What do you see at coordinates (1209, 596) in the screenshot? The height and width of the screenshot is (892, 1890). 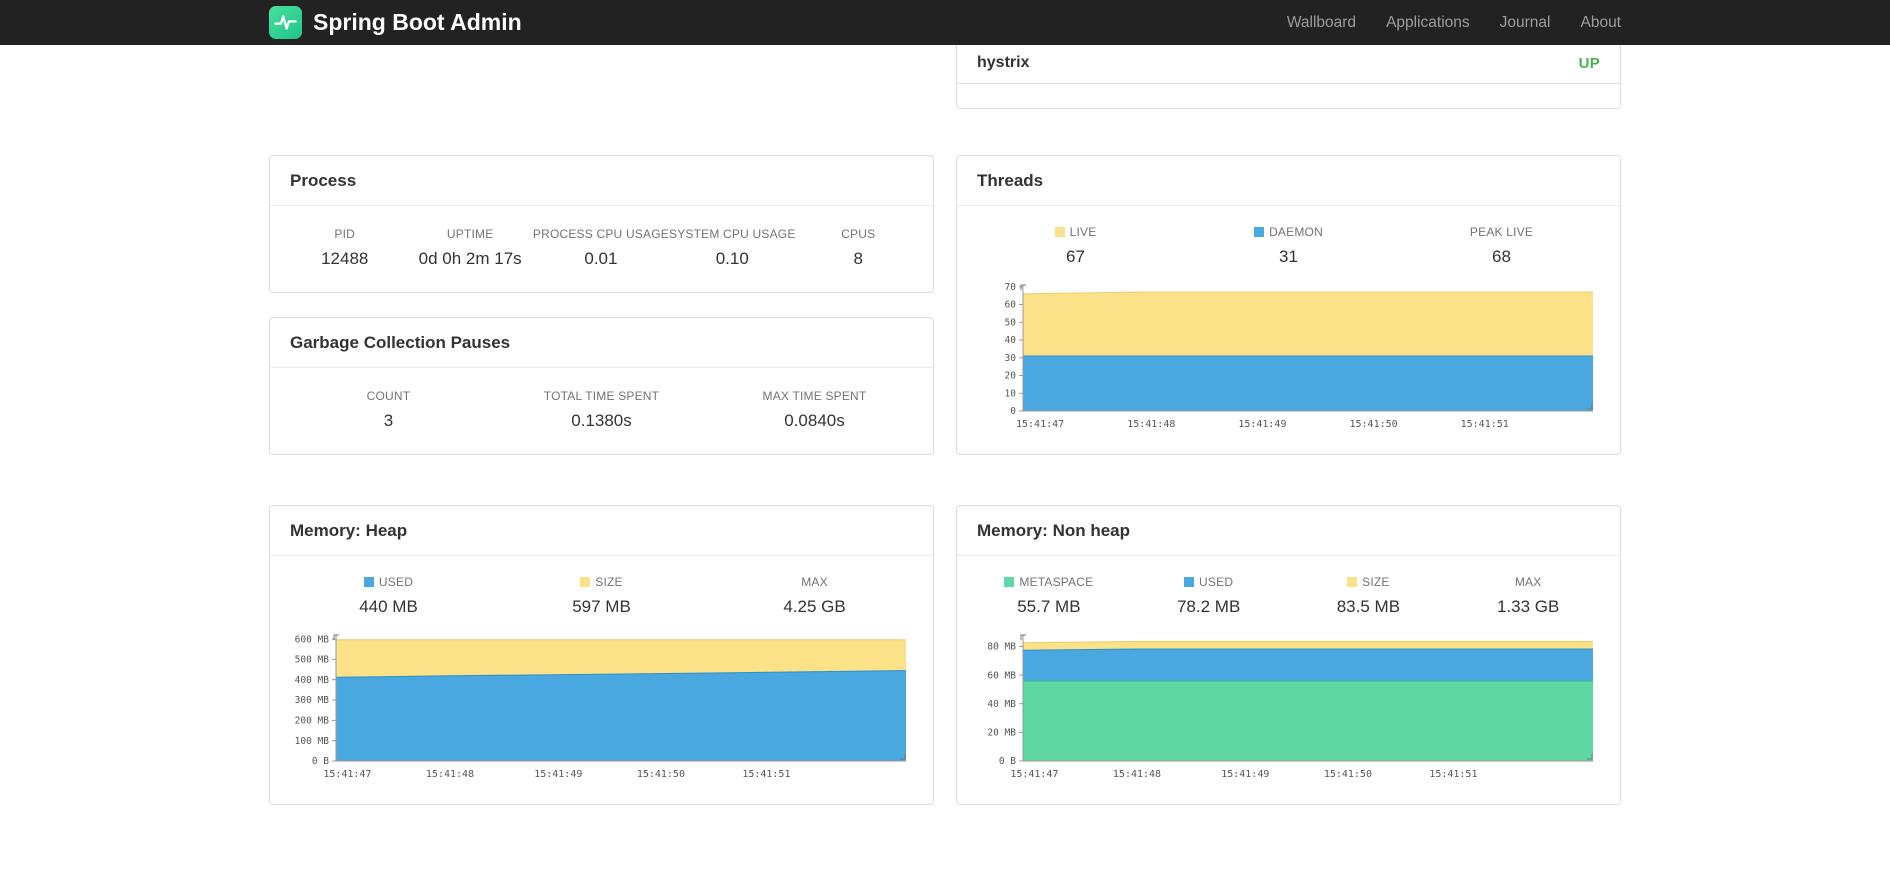 I see `legend-item-used: USED 78.2 MB` at bounding box center [1209, 596].